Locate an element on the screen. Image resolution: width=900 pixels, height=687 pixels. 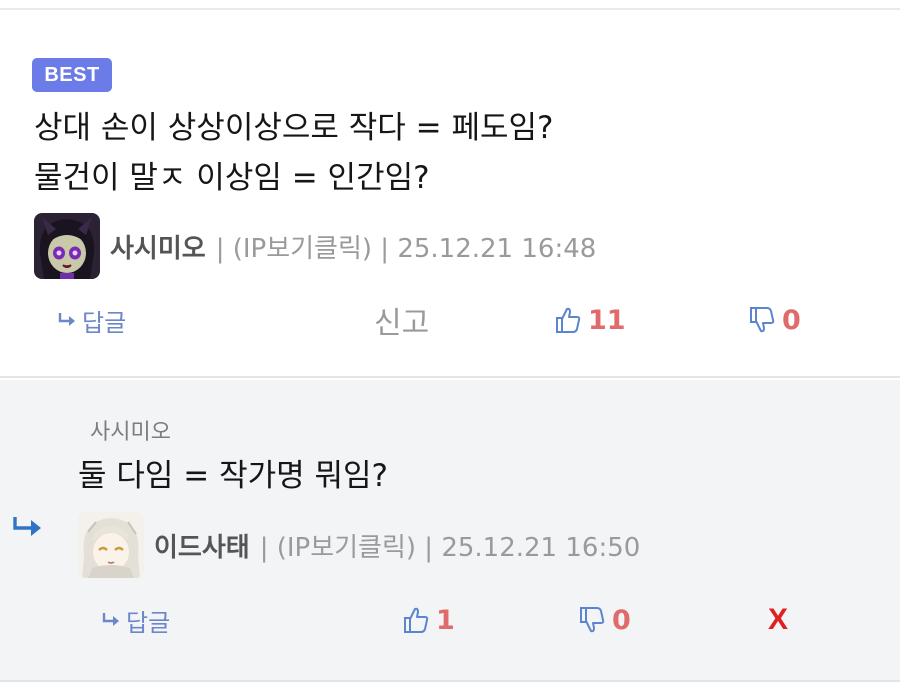
upvote-count: 11 is located at coordinates (607, 320).